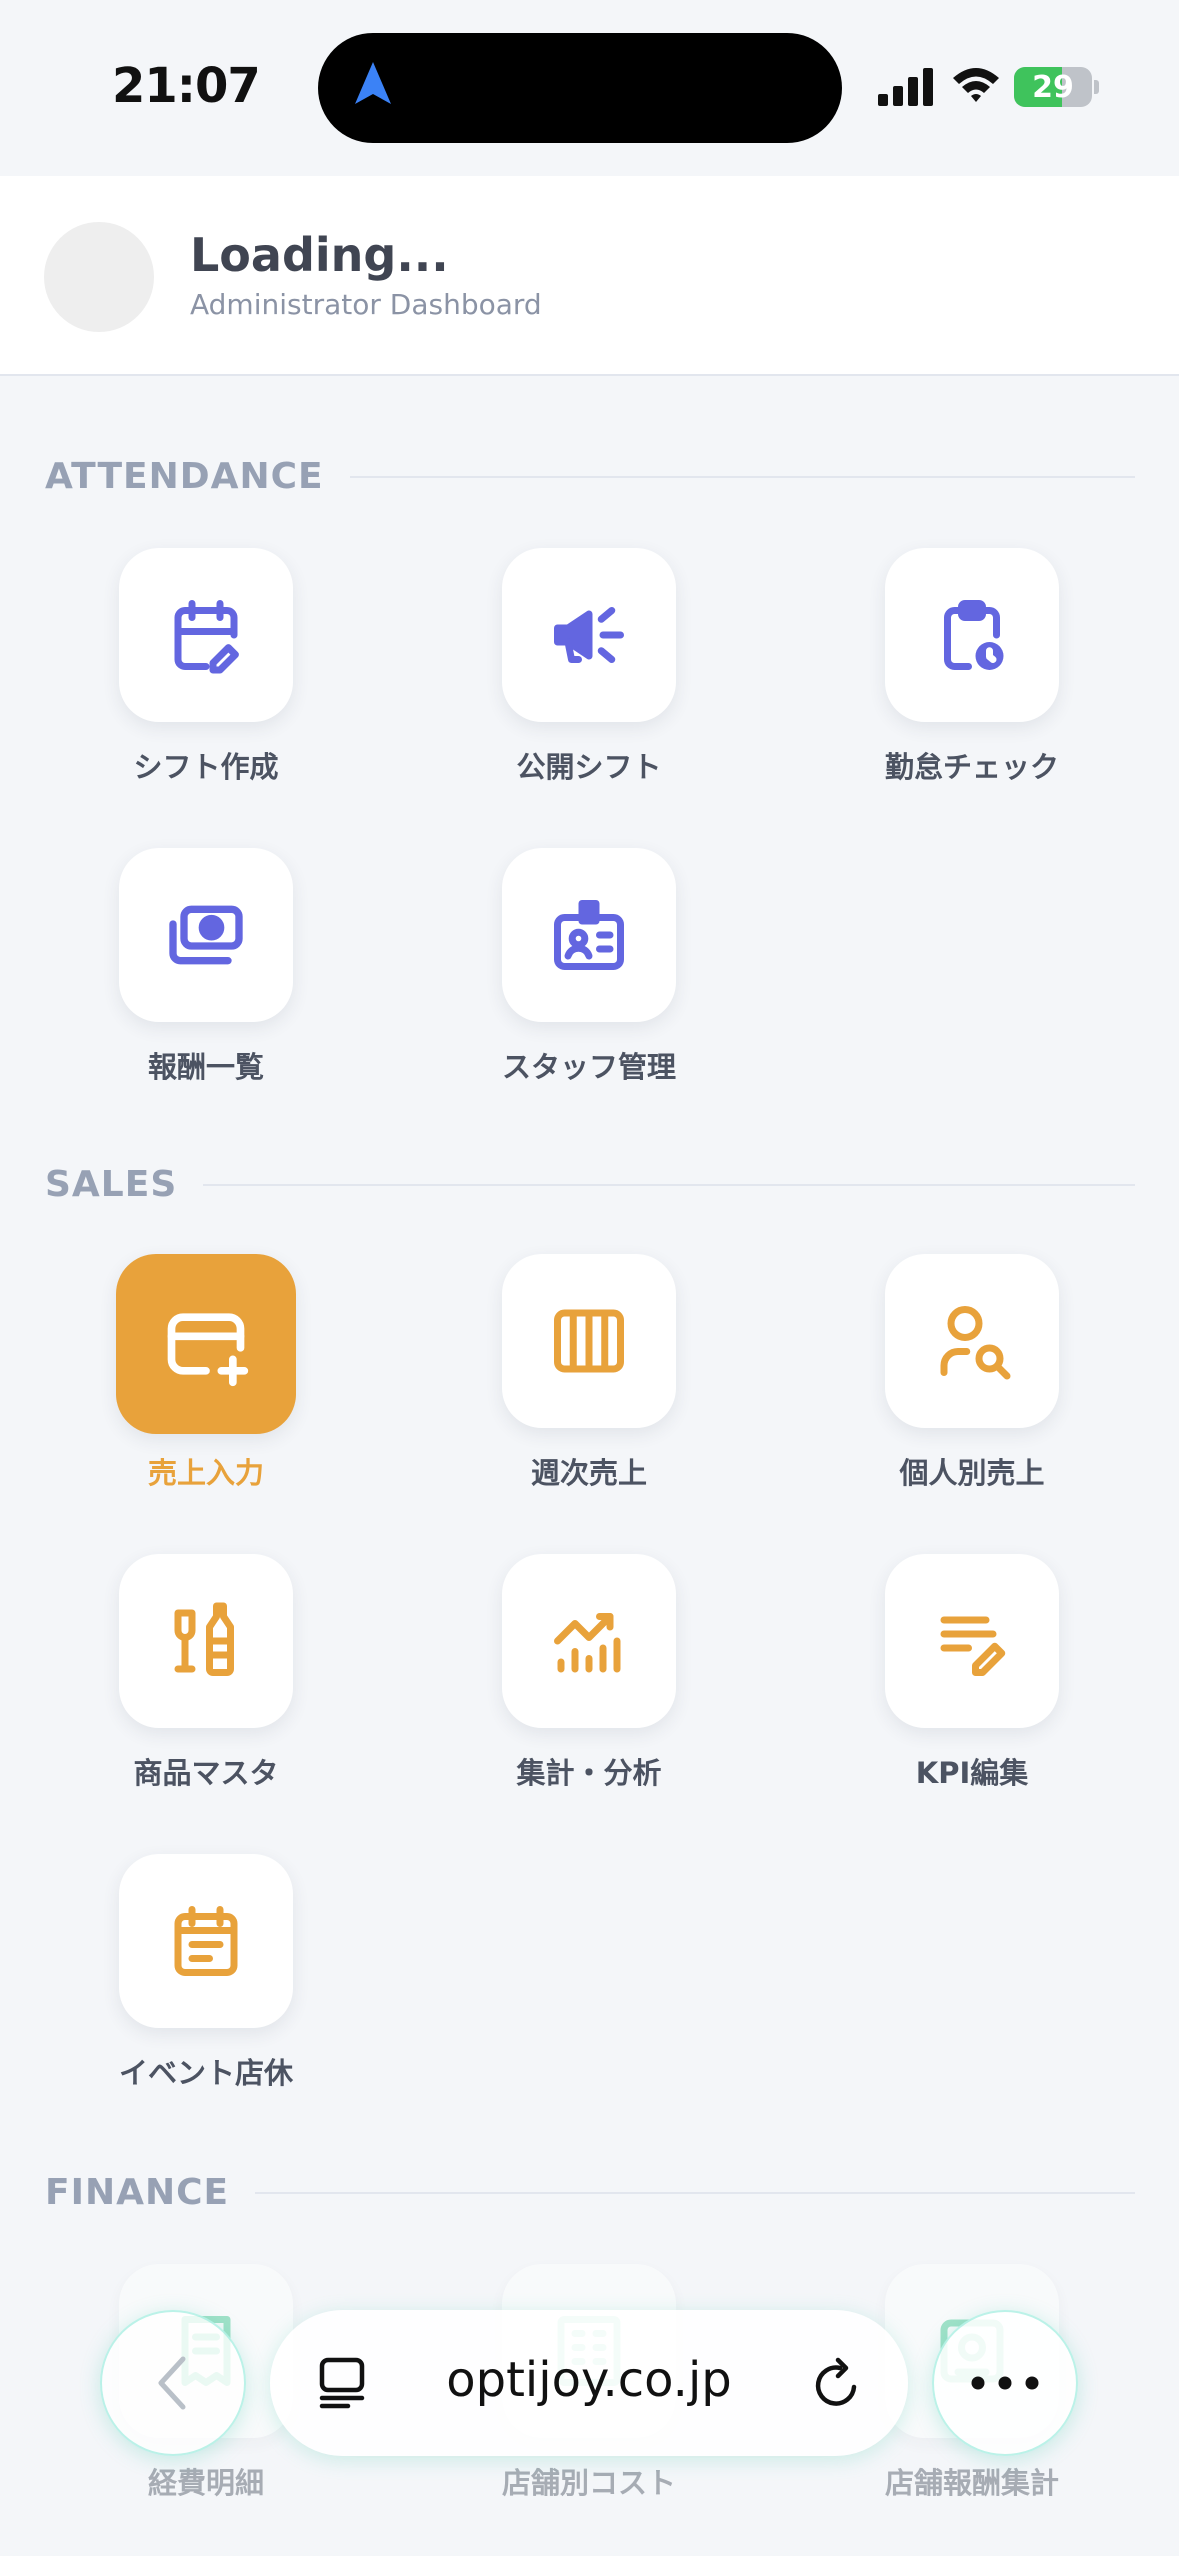  I want to click on dynamic-island, so click(580, 88).